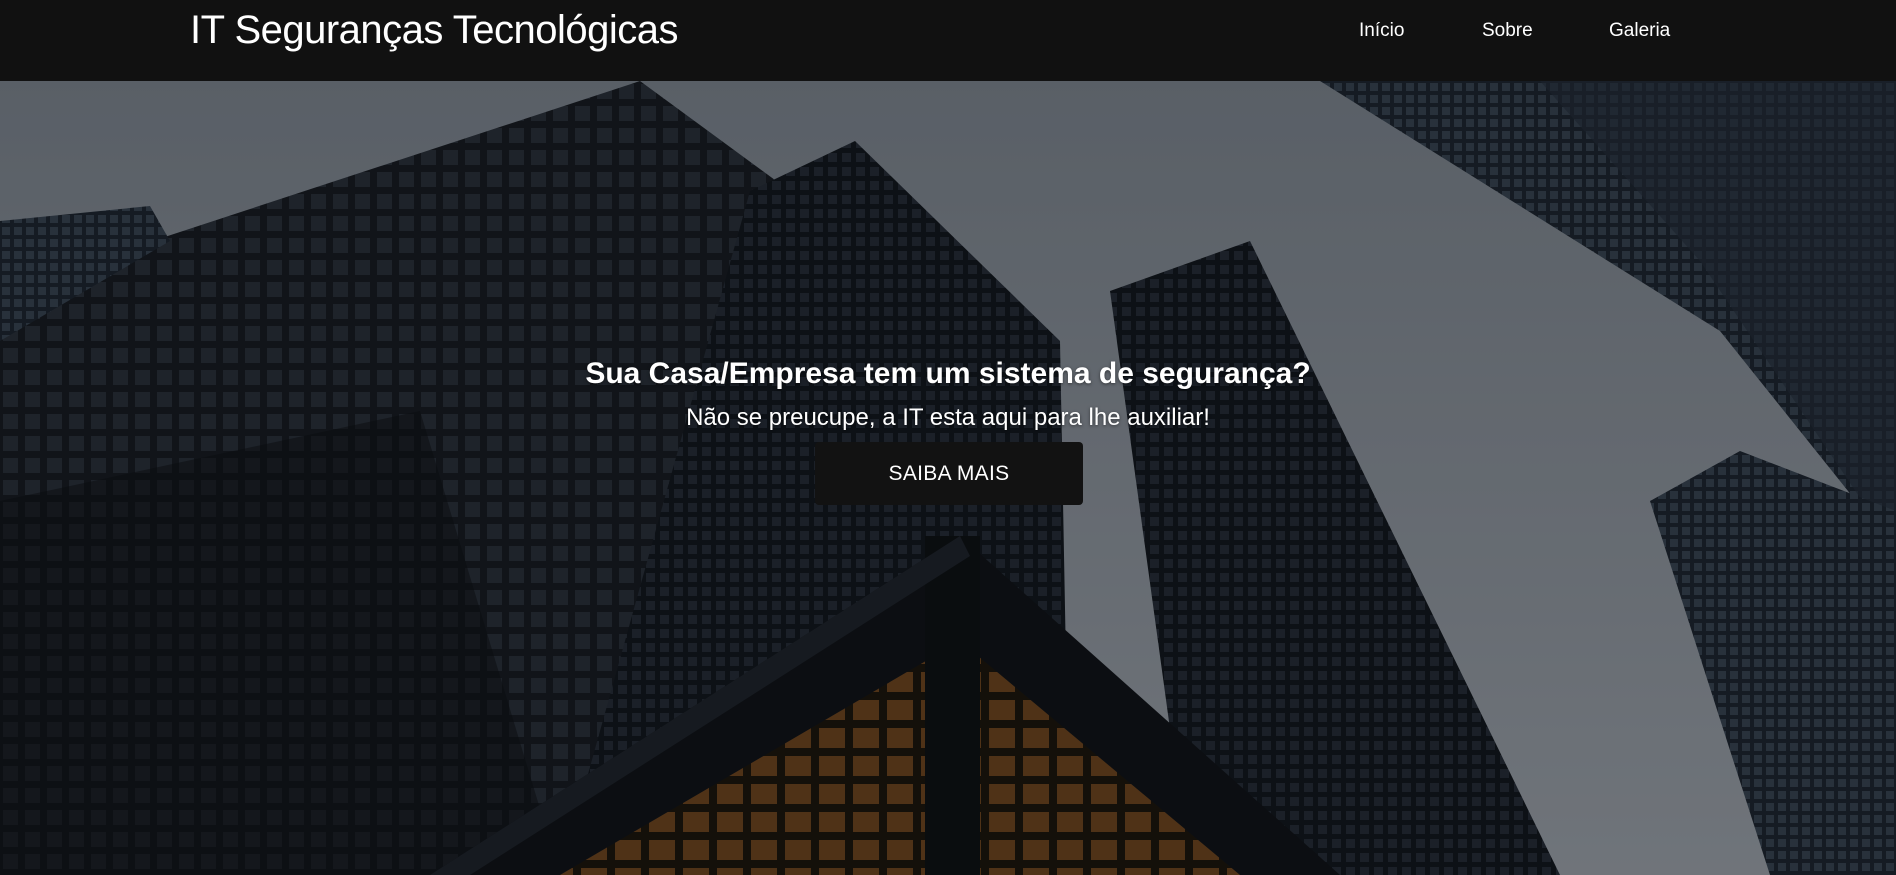  I want to click on main-nav: Início Sobre Galeria, so click(948, 32).